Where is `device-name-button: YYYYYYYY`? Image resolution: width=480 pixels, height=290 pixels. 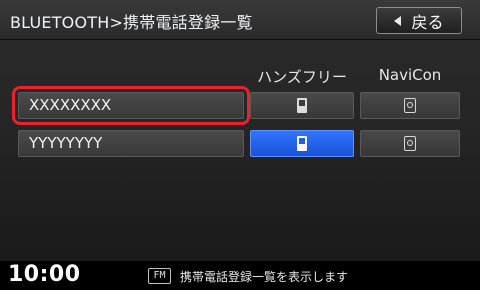
device-name-button: YYYYYYYY is located at coordinates (131, 143).